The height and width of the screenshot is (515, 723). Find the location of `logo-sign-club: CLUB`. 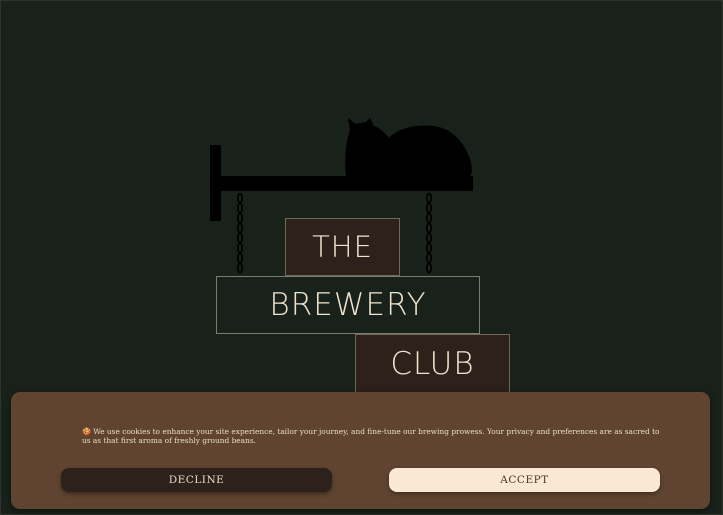

logo-sign-club: CLUB is located at coordinates (432, 364).